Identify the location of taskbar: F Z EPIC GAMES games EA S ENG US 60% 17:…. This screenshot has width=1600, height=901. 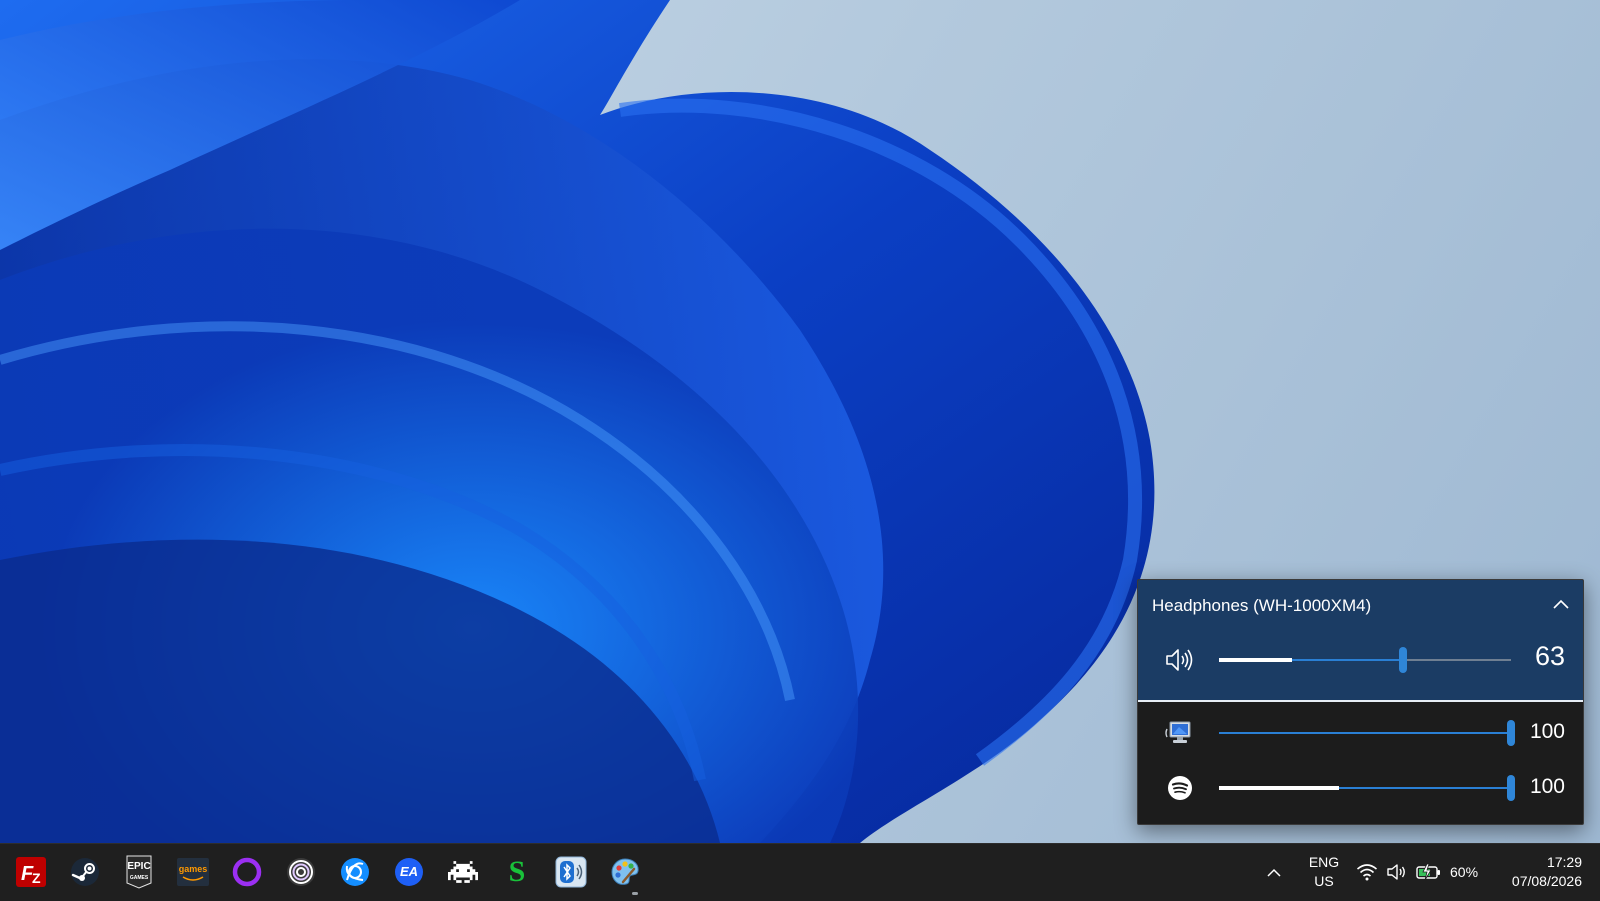
(800, 872).